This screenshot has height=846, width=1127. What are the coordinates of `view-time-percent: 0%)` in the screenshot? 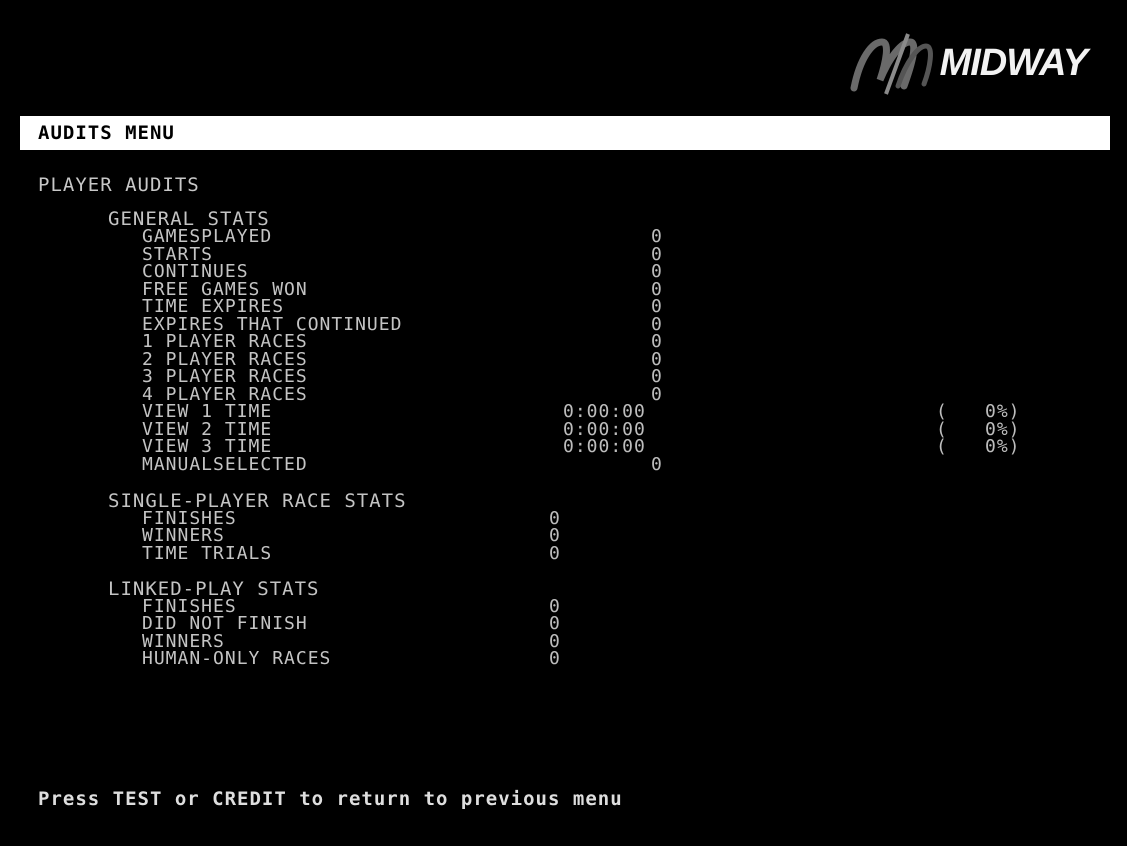 It's located at (1003, 446).